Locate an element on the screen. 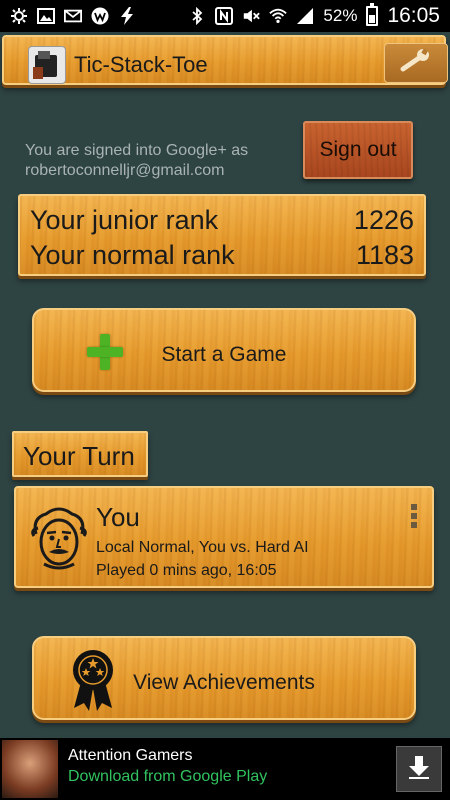 The image size is (450, 800). normal-rank-row: Your normal rank 1183 is located at coordinates (222, 255).